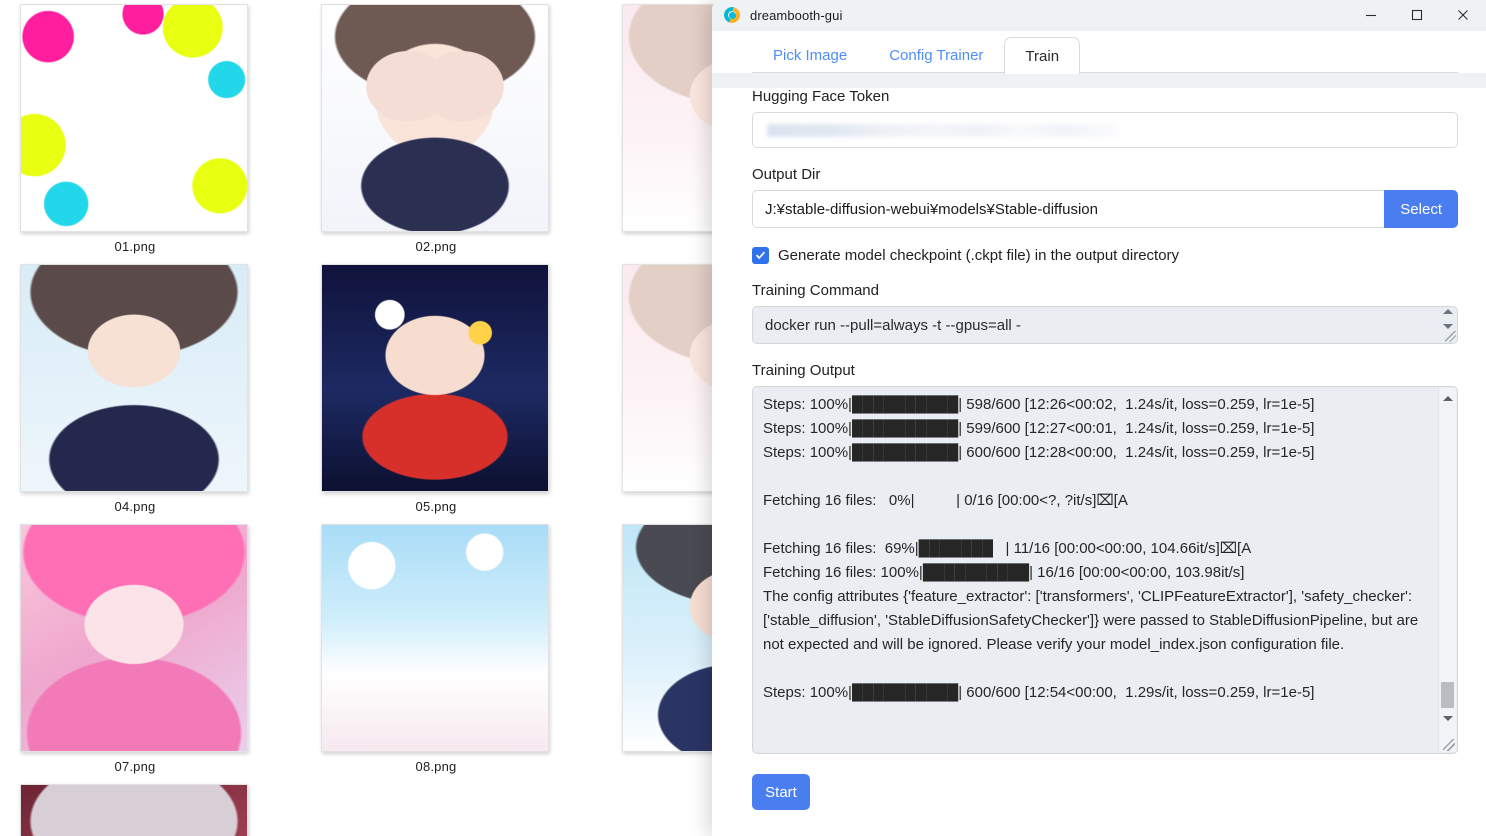 Image resolution: width=1486 pixels, height=836 pixels. I want to click on scroll-down-icon, so click(1447, 718).